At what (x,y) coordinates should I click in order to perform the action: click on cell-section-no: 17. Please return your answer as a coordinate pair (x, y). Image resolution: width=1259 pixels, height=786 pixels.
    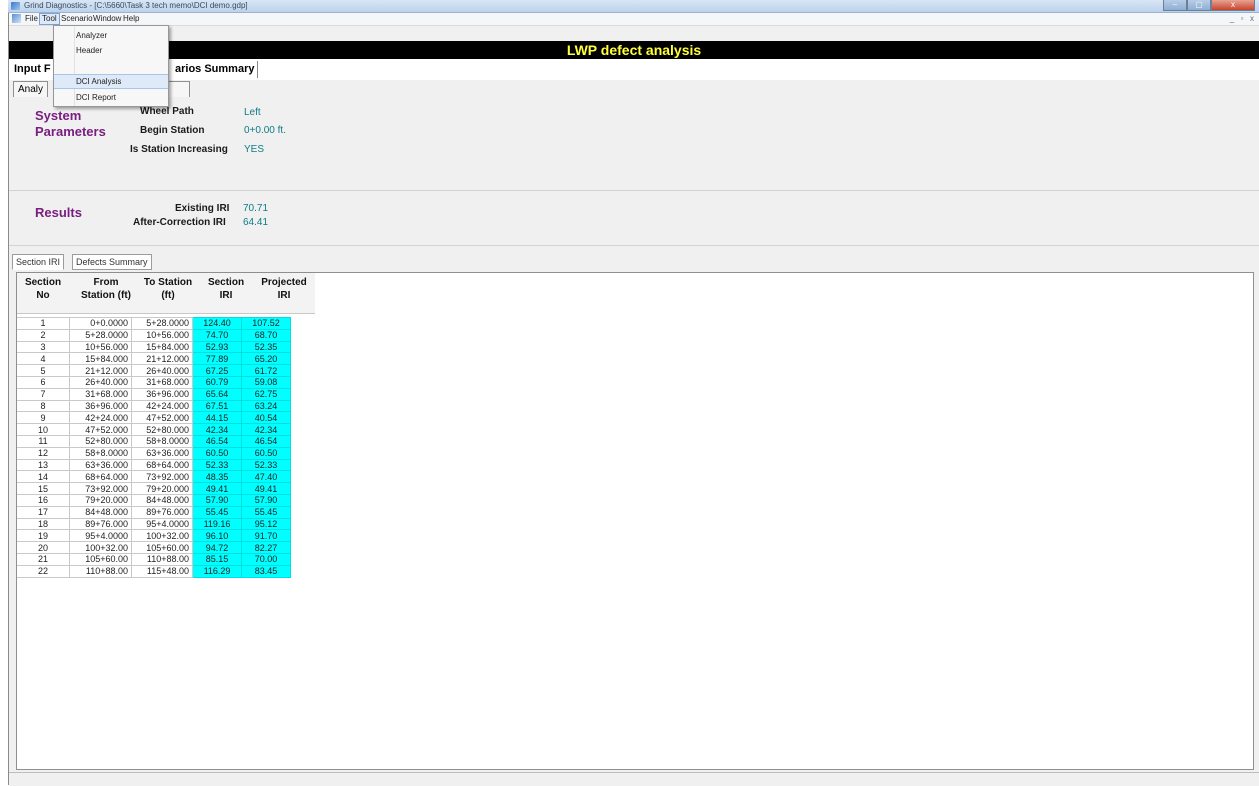
    Looking at the image, I should click on (43, 512).